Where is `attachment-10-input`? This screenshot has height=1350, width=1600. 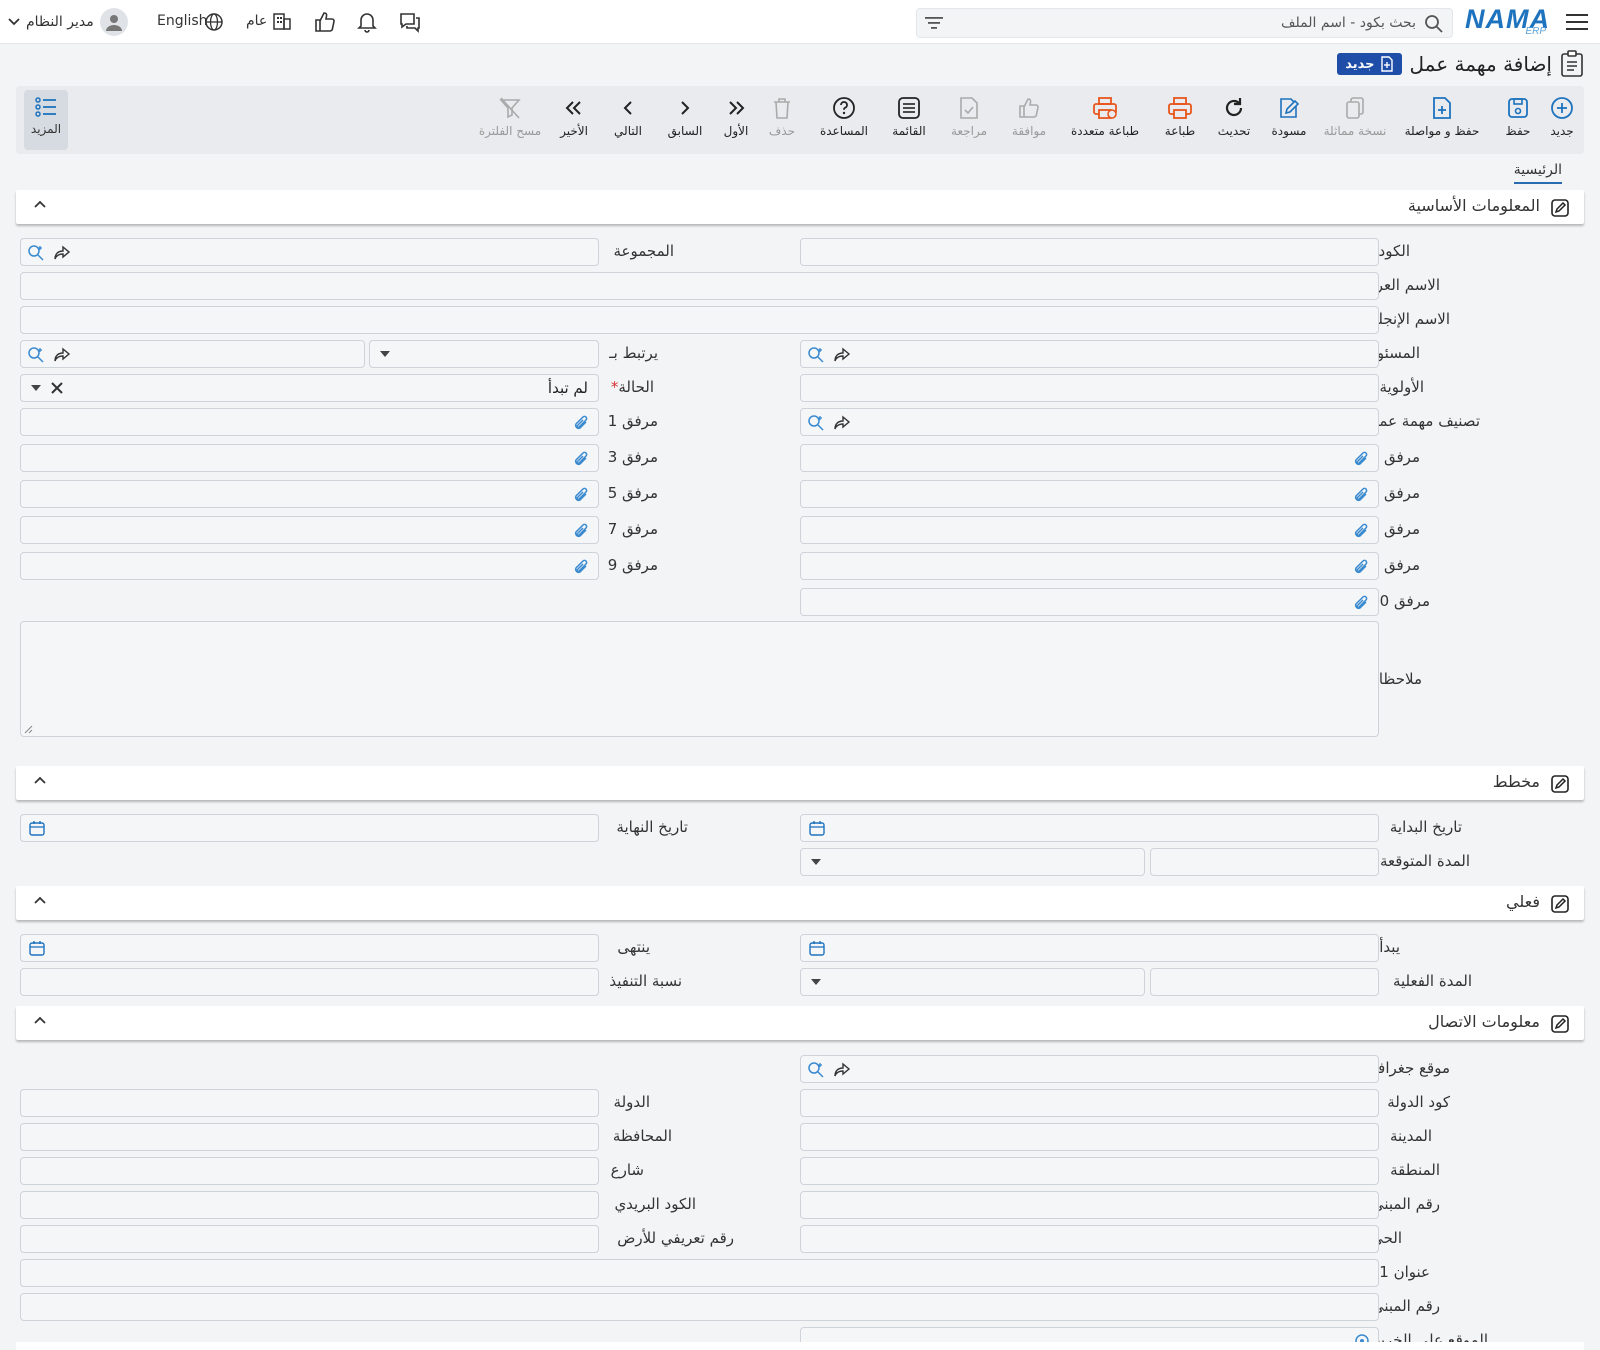
attachment-10-input is located at coordinates (1089, 602).